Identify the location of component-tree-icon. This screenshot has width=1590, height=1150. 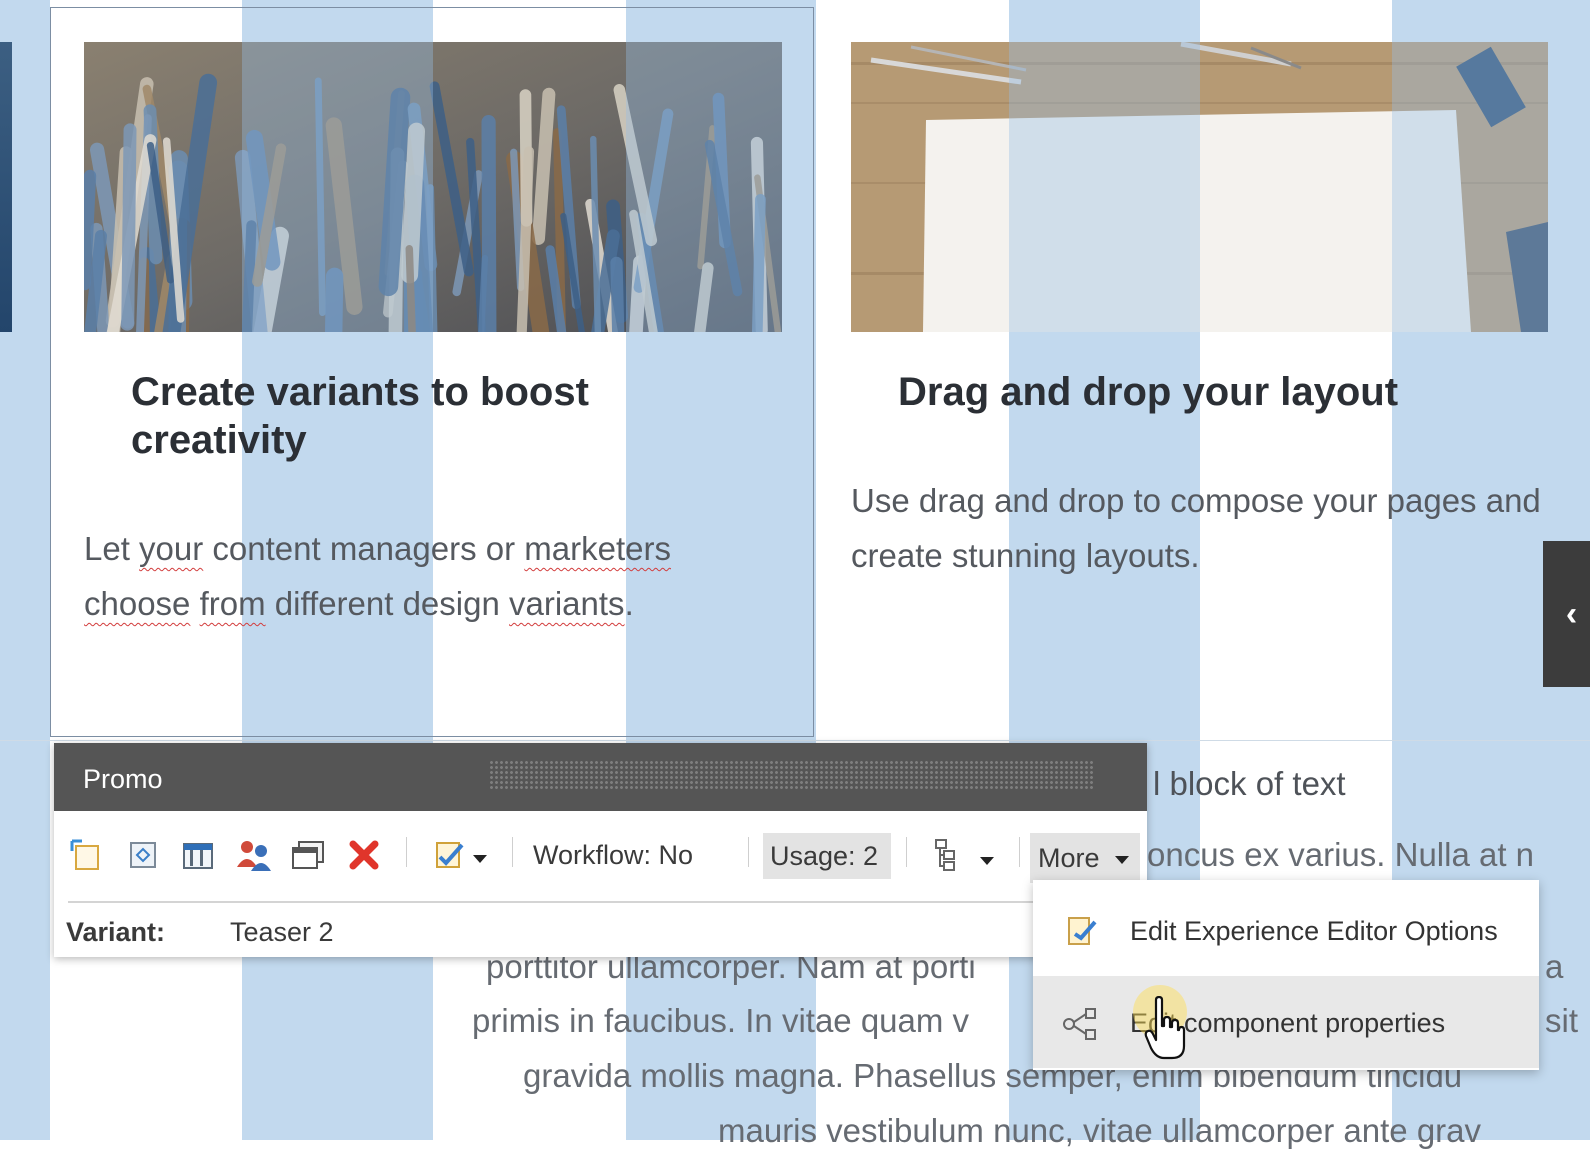
(945, 855).